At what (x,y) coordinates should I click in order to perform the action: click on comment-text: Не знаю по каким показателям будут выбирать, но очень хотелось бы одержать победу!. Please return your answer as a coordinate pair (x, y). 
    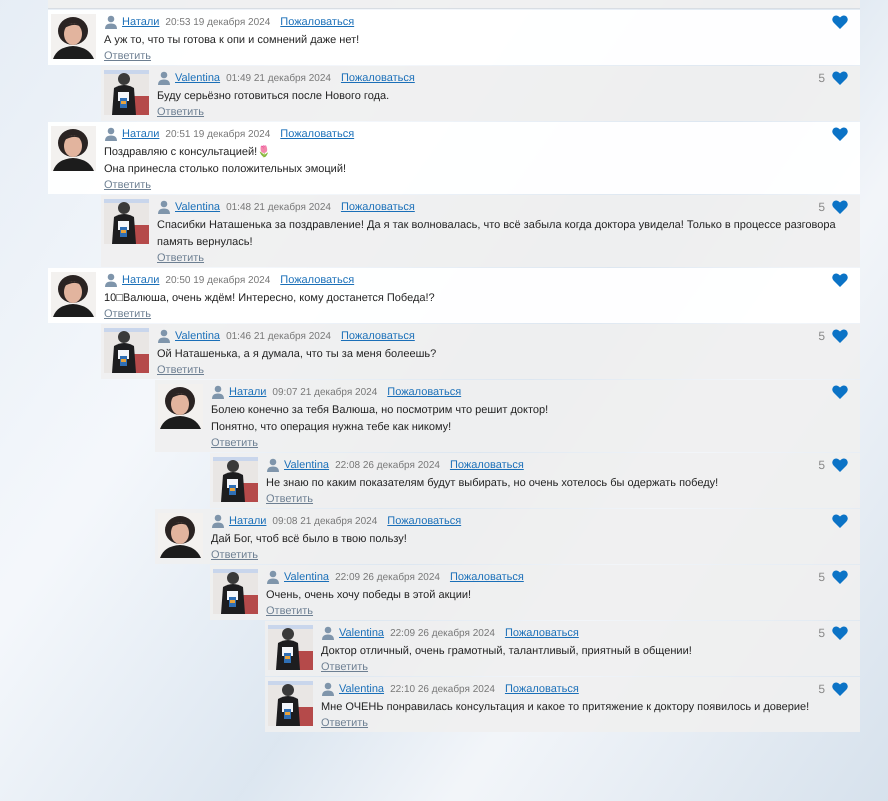
    Looking at the image, I should click on (493, 483).